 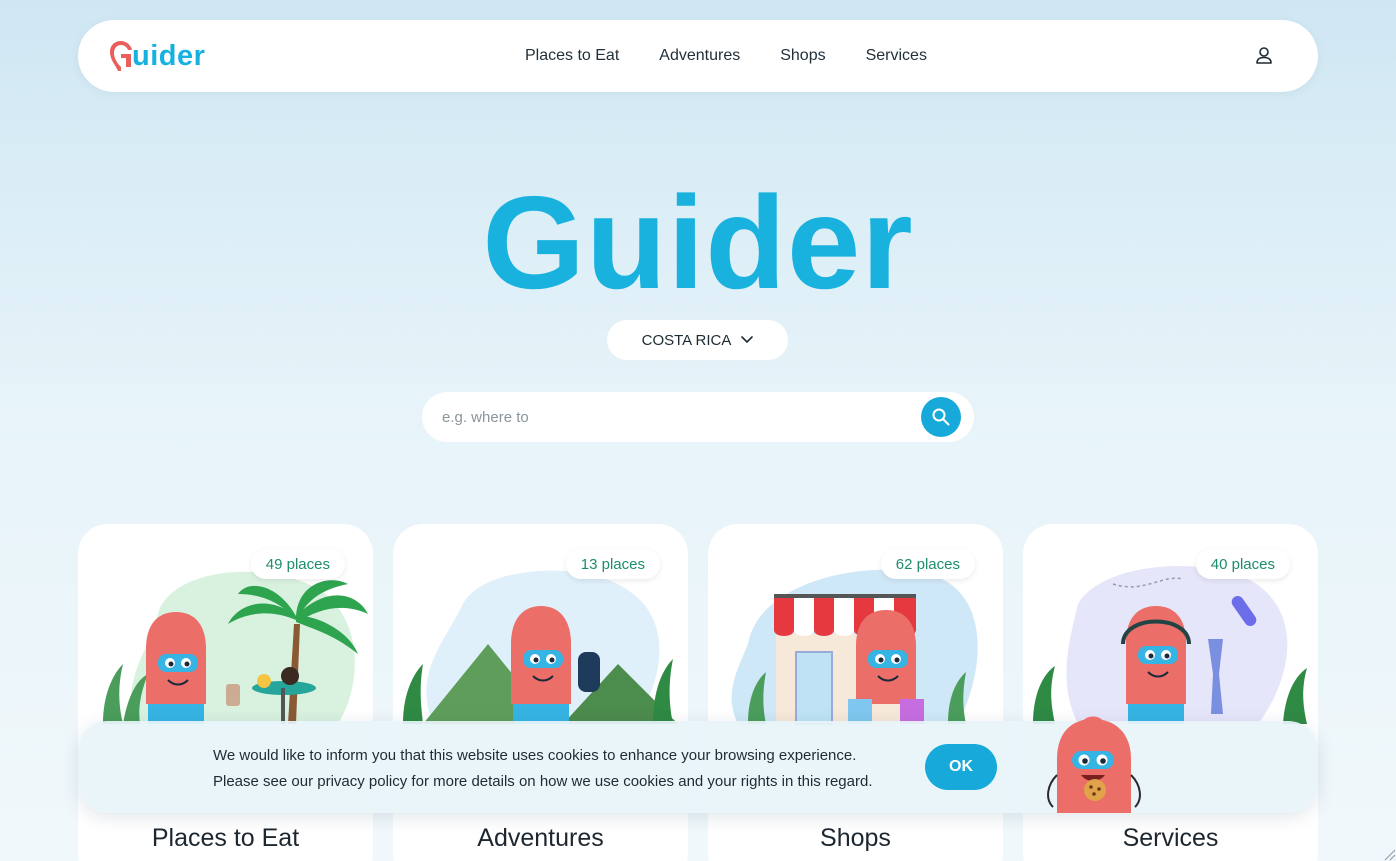 I want to click on nav-places-to-eat: Places to Eat, so click(x=572, y=56).